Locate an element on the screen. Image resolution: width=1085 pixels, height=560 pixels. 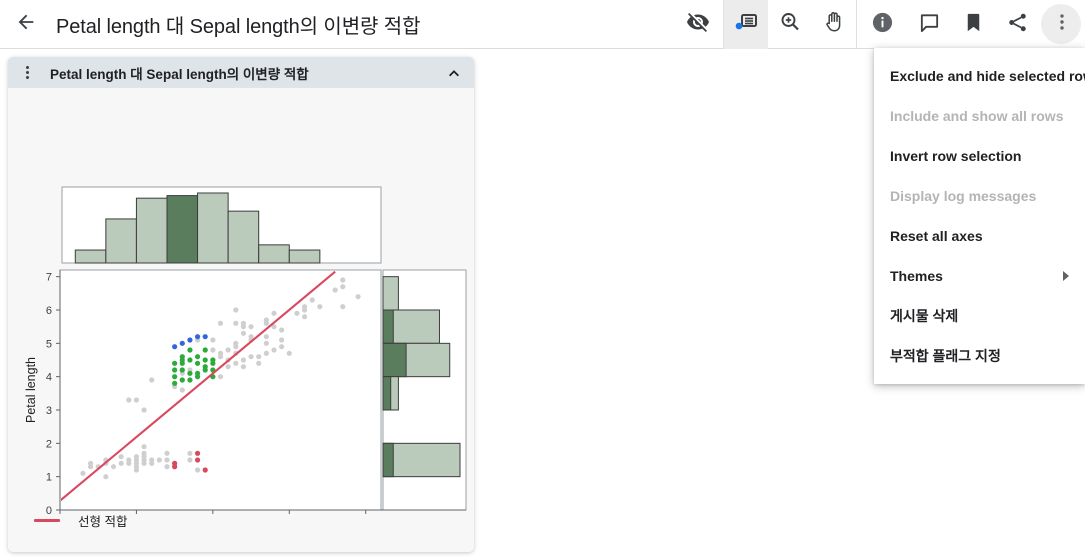
share-button is located at coordinates (1017, 24).